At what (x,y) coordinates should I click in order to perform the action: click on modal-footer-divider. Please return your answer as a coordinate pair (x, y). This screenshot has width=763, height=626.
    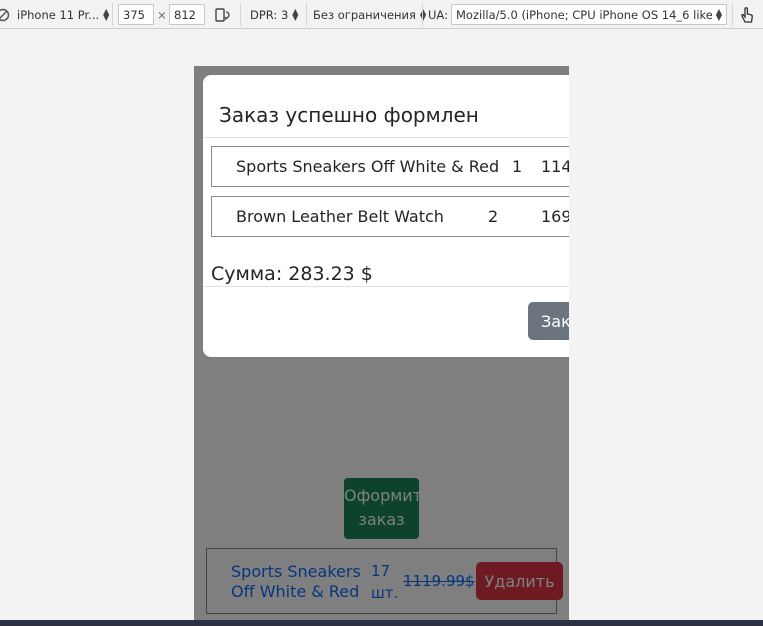
    Looking at the image, I should click on (386, 286).